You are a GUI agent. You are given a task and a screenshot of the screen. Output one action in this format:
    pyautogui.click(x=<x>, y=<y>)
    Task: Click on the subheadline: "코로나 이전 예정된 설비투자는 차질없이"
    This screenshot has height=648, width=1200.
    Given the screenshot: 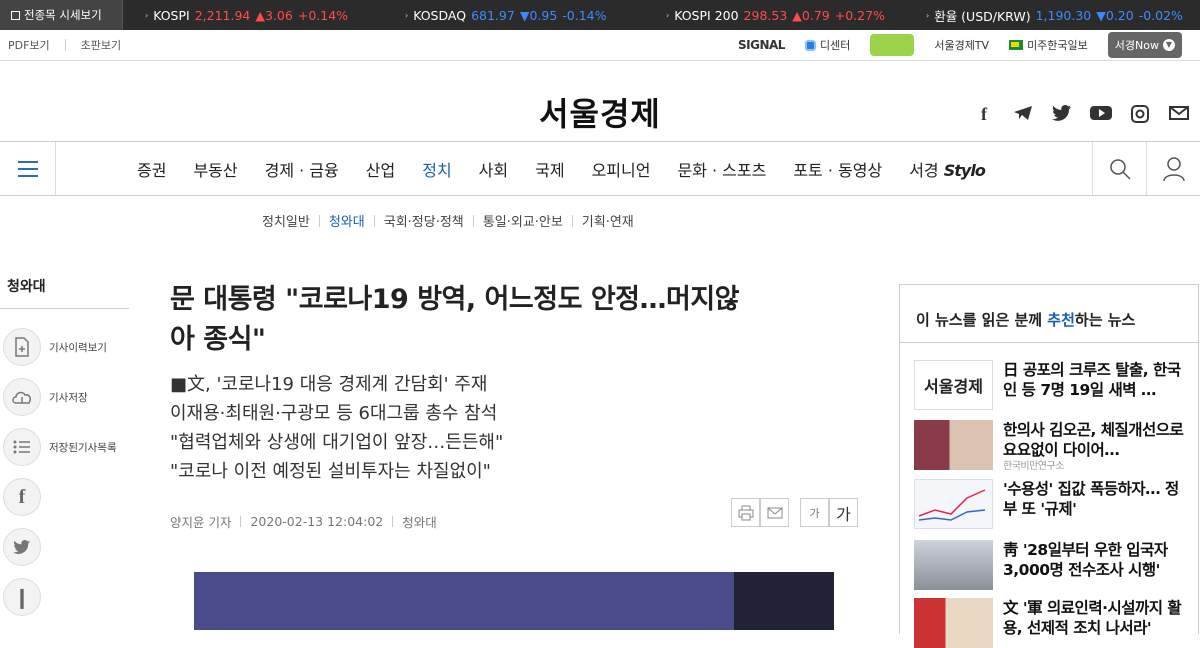 What is the action you would take?
    pyautogui.click(x=330, y=471)
    